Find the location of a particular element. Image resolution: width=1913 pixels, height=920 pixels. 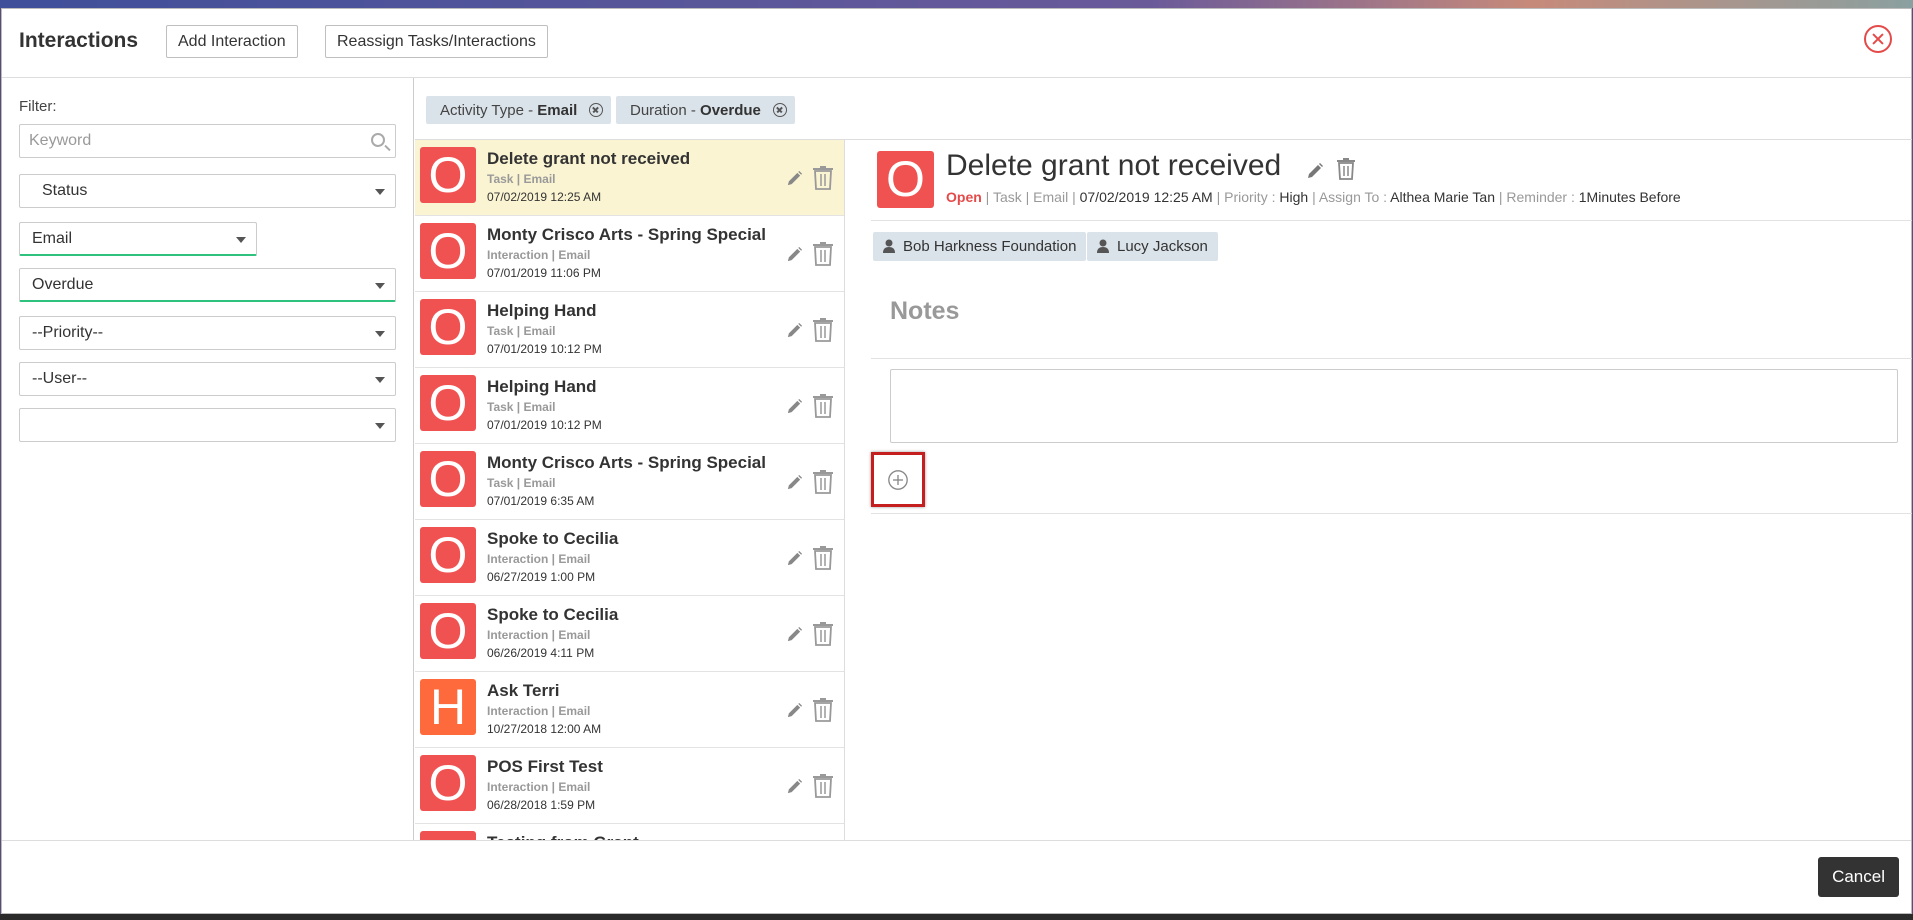

active-filters: Activity Type - Email Duration - Overdue is located at coordinates (1163, 109).